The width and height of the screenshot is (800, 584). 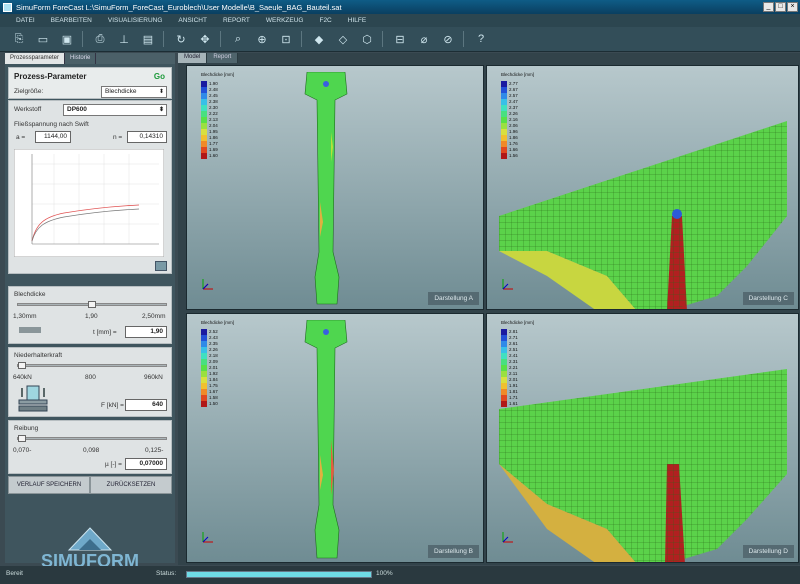 I want to click on a-label: a =, so click(x=21, y=137).